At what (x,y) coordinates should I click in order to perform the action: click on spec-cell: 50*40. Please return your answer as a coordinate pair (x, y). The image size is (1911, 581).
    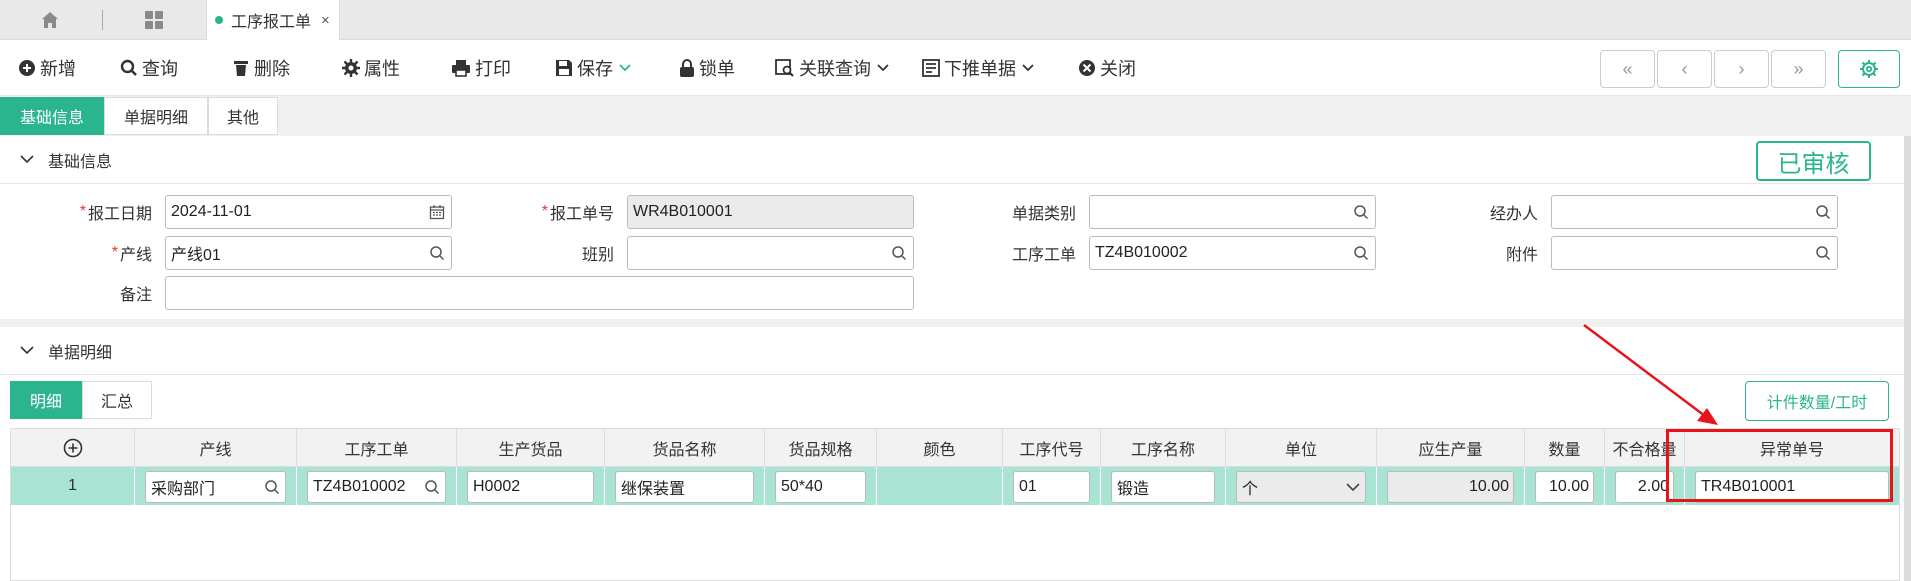
    Looking at the image, I should click on (821, 486).